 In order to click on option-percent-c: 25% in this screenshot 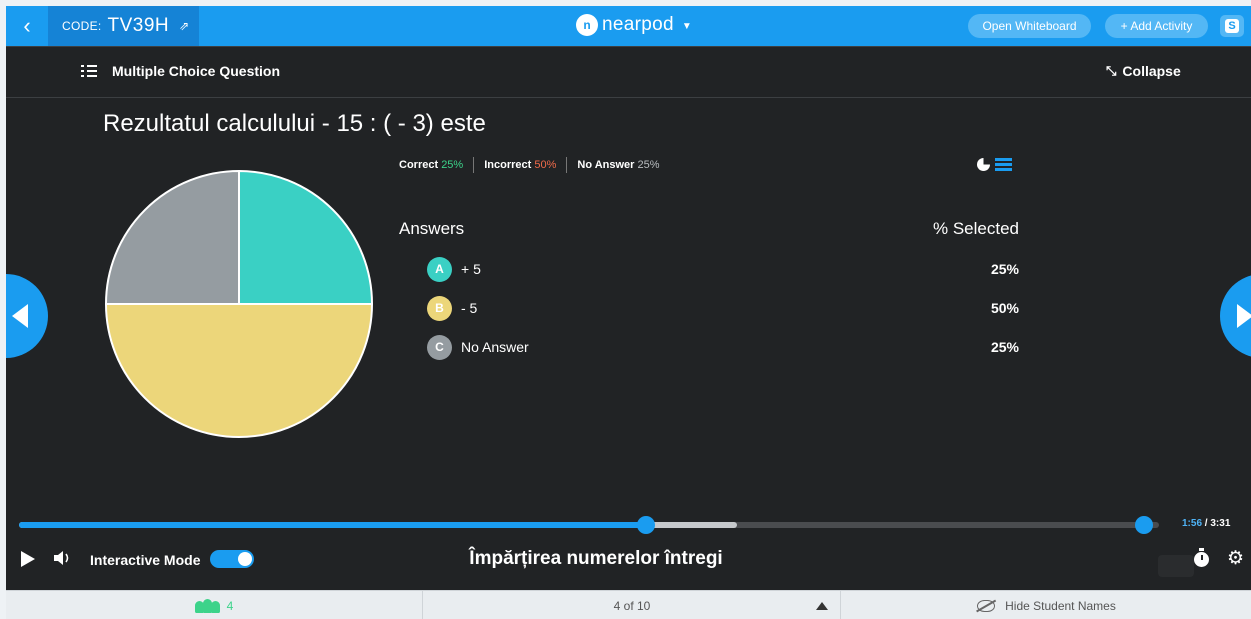, I will do `click(1004, 347)`.